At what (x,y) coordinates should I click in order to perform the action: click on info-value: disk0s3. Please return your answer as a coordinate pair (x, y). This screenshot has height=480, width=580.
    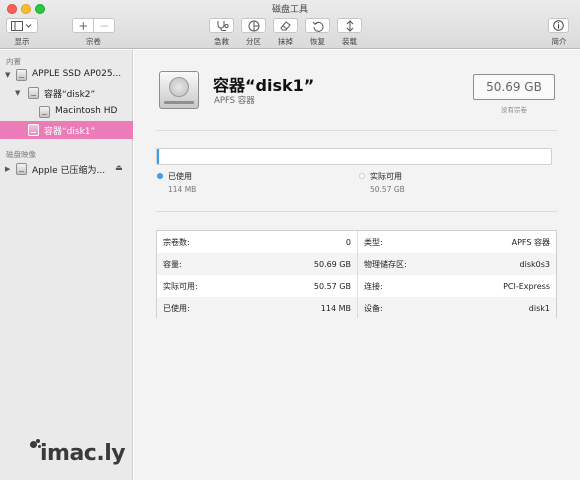
    Looking at the image, I should click on (534, 264).